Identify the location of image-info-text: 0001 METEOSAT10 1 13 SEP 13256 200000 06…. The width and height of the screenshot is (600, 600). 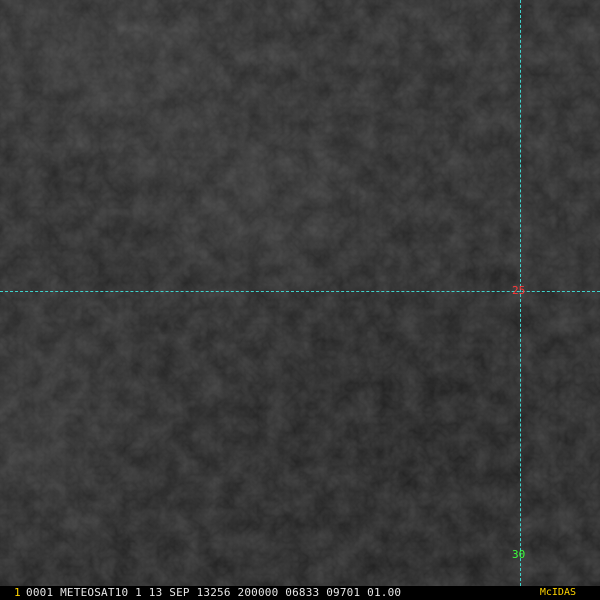
(214, 592).